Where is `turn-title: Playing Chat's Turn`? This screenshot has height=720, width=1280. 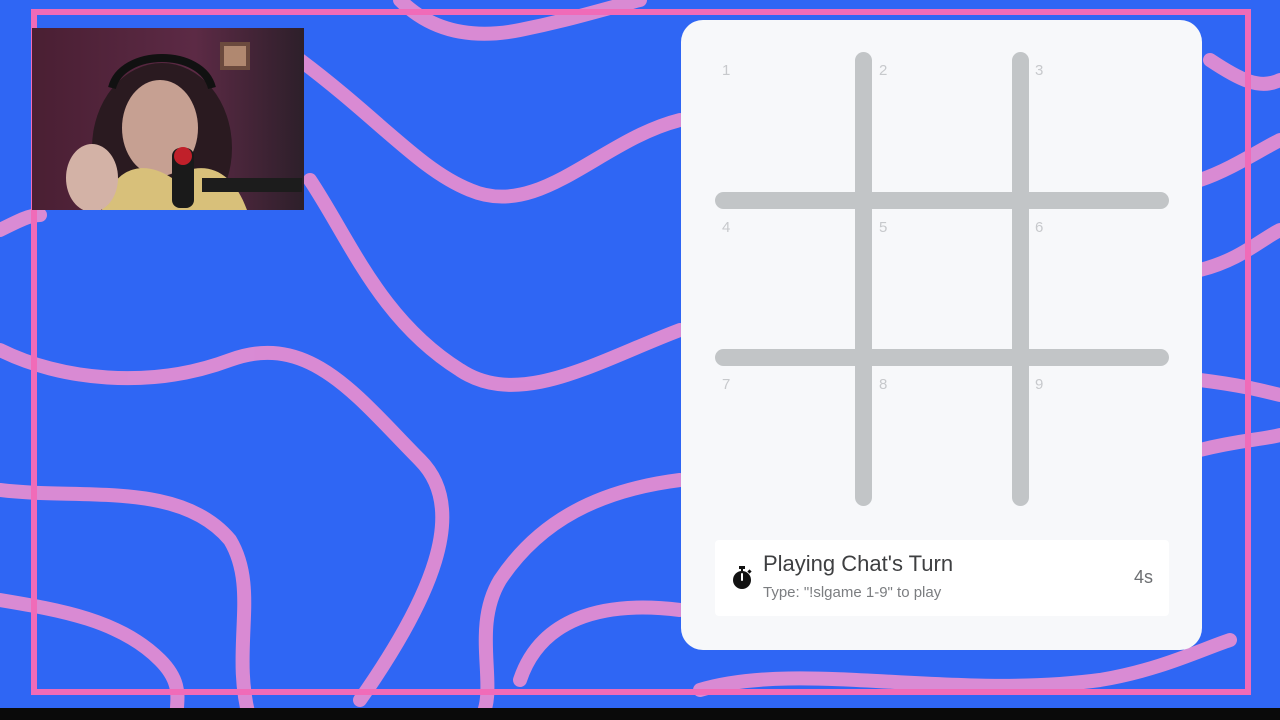 turn-title: Playing Chat's Turn is located at coordinates (858, 563).